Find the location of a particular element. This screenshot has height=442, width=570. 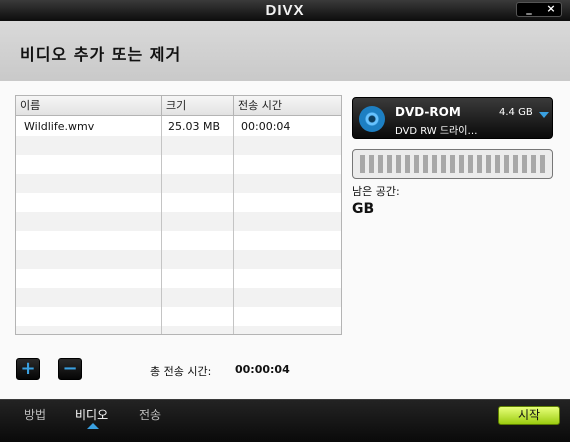

nav-howto: 방법 is located at coordinates (35, 414).